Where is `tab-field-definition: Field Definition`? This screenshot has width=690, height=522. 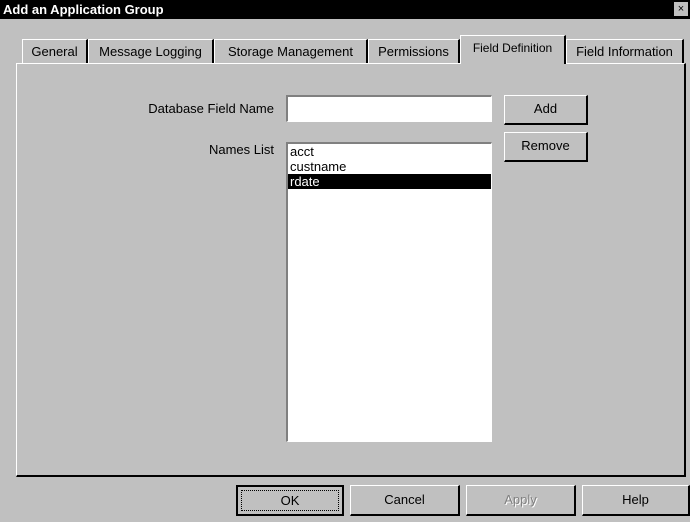
tab-field-definition: Field Definition is located at coordinates (513, 49).